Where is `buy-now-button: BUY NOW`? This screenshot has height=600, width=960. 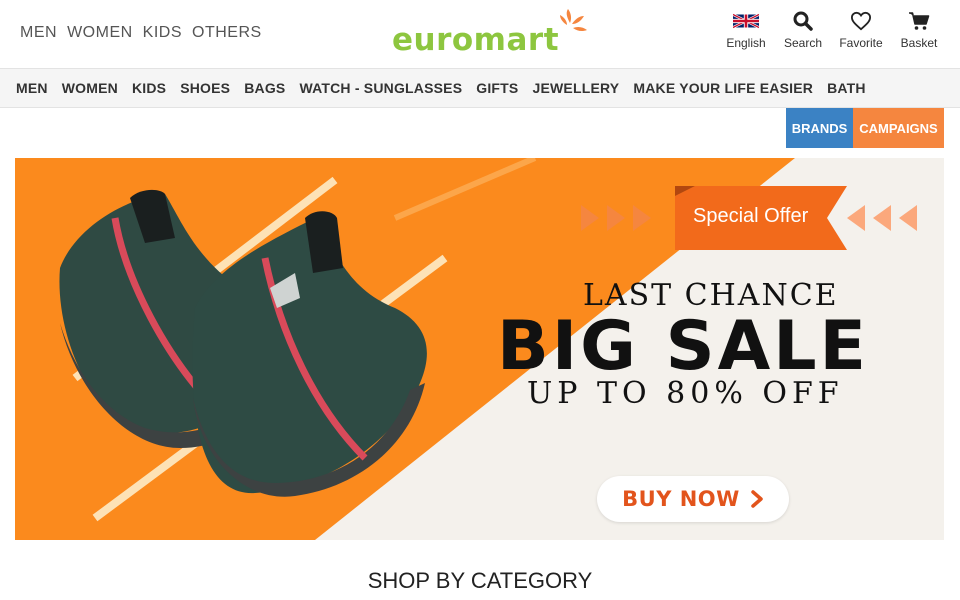
buy-now-button: BUY NOW is located at coordinates (693, 499).